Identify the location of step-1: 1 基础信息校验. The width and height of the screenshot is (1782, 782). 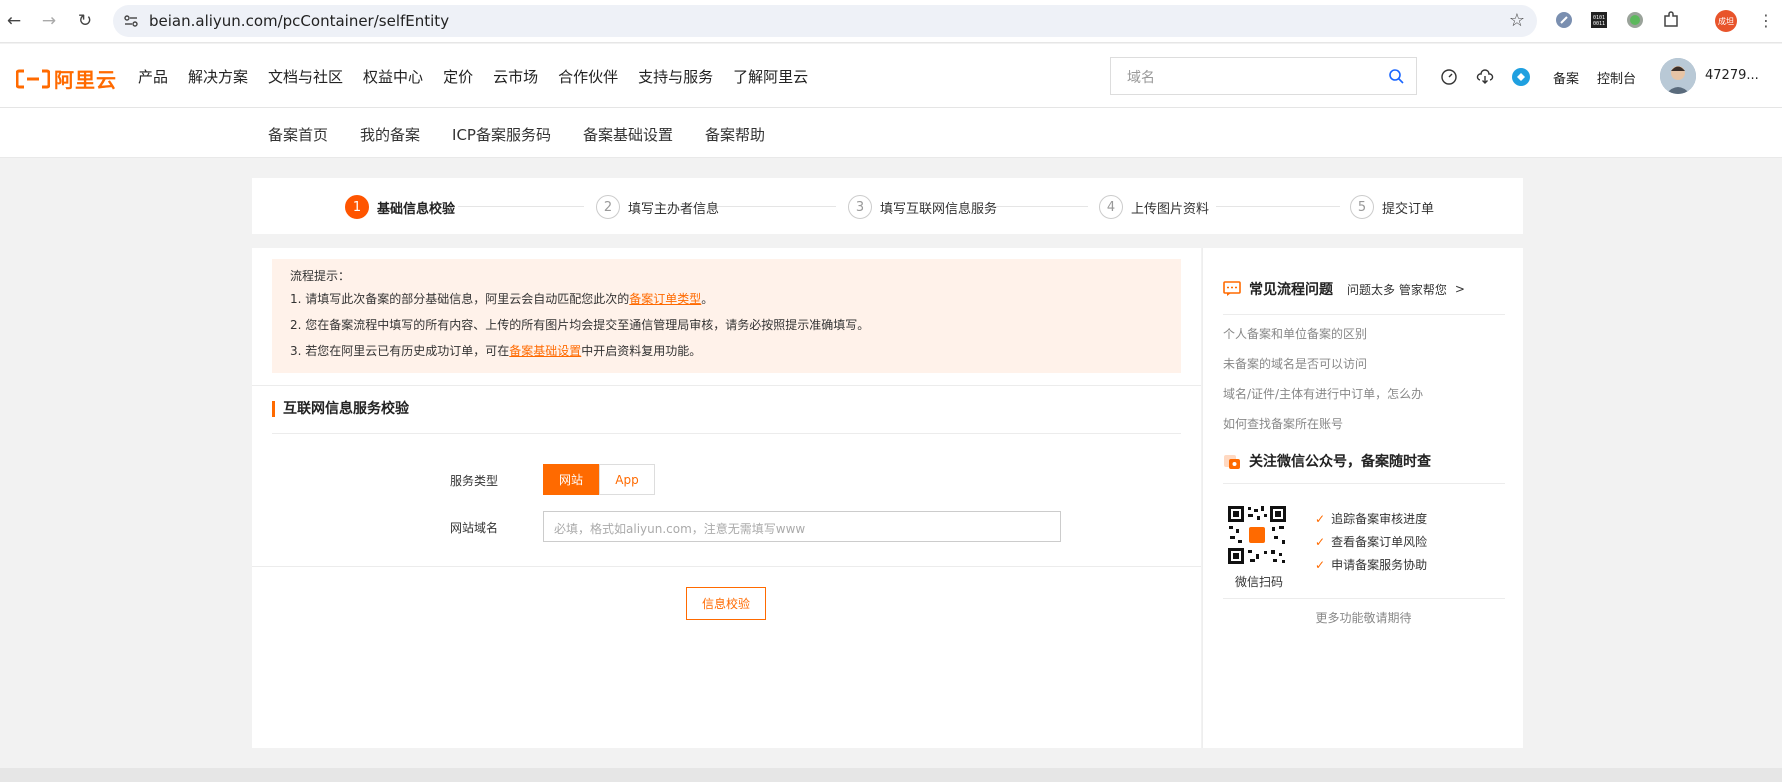
(400, 207).